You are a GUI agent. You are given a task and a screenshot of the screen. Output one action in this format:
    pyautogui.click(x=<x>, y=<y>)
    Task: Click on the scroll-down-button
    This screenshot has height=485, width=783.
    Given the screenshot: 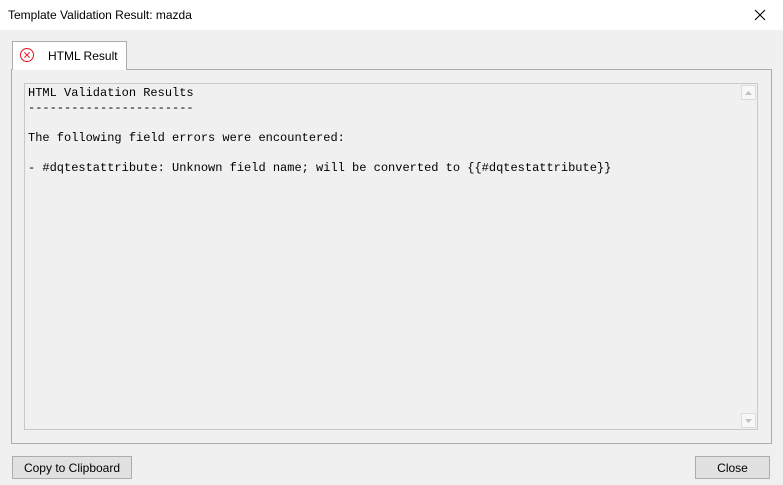 What is the action you would take?
    pyautogui.click(x=748, y=420)
    